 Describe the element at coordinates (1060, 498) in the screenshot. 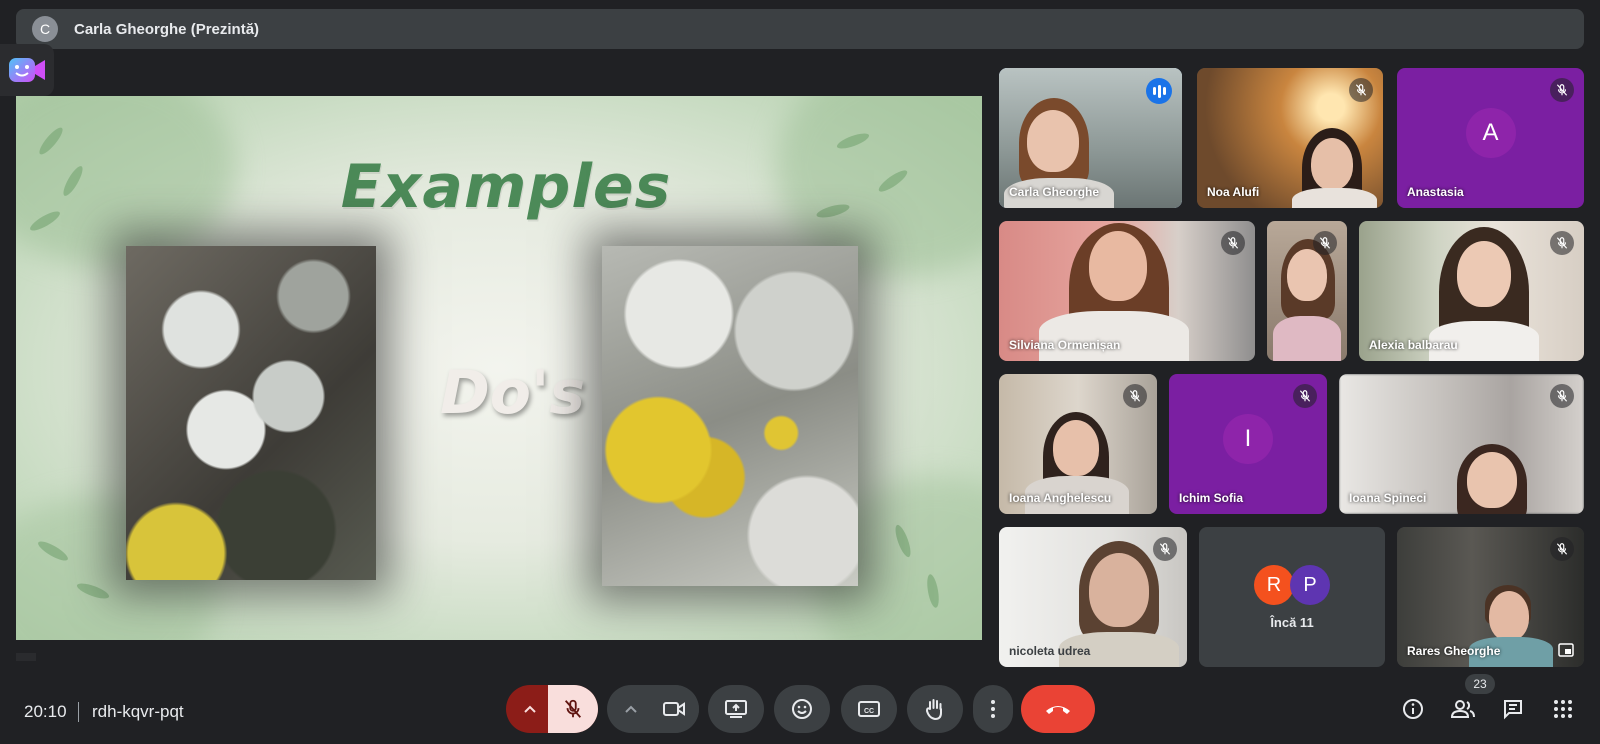

I see `participant-name: Ioana Anghelescu` at that location.